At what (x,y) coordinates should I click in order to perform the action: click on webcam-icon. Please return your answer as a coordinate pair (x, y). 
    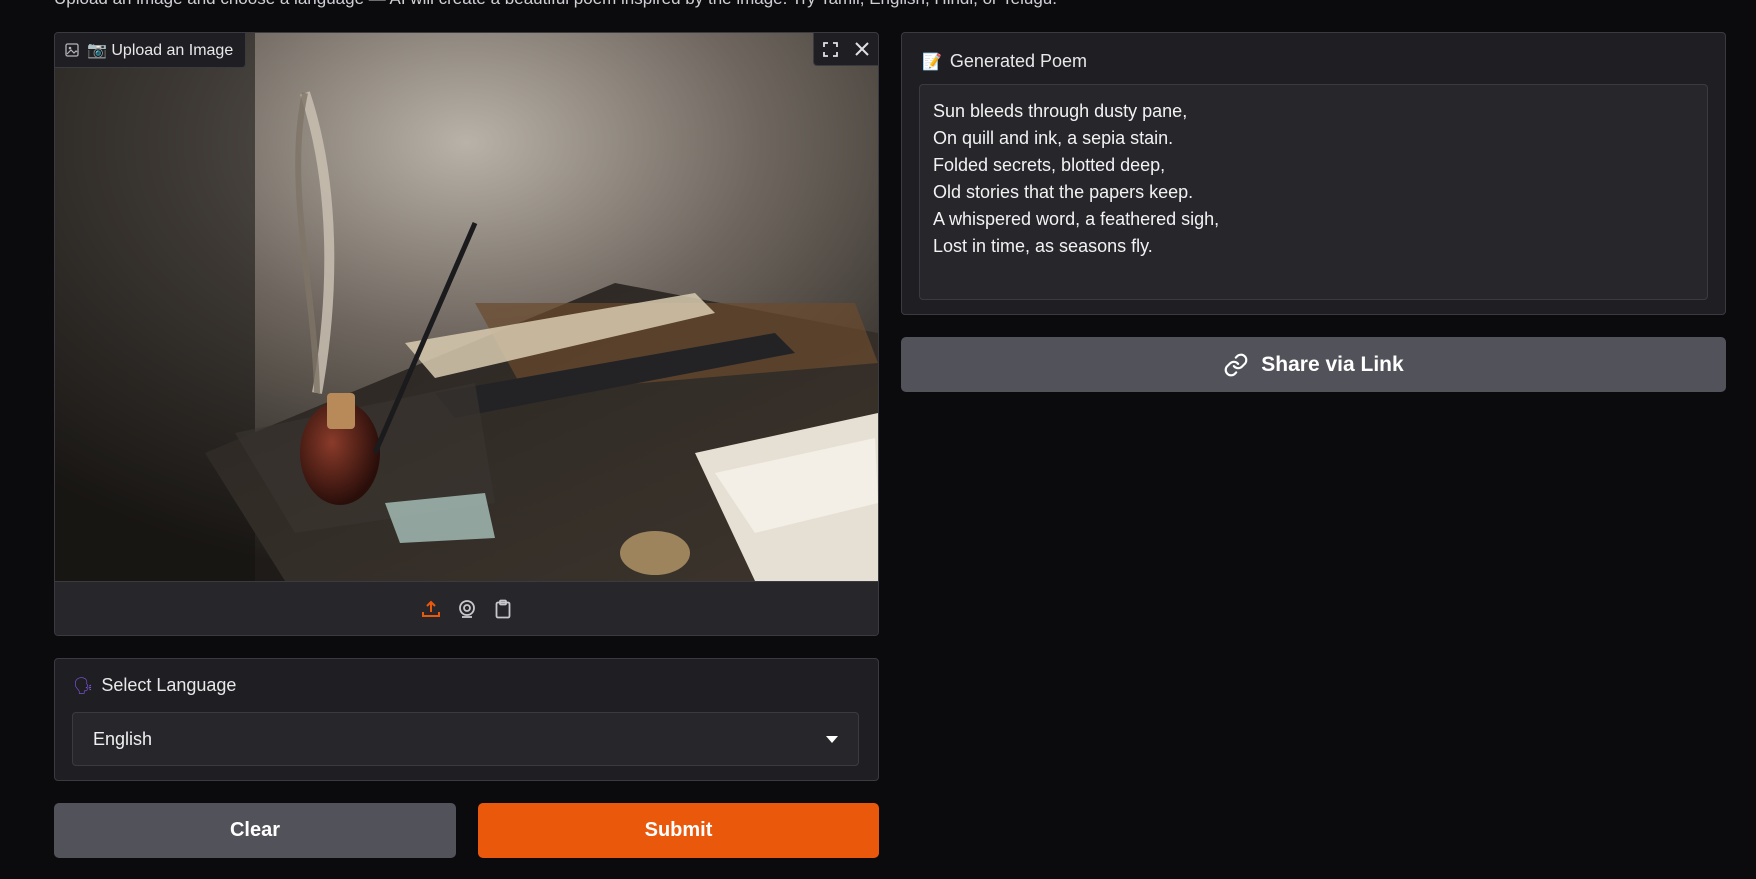
    Looking at the image, I should click on (467, 609).